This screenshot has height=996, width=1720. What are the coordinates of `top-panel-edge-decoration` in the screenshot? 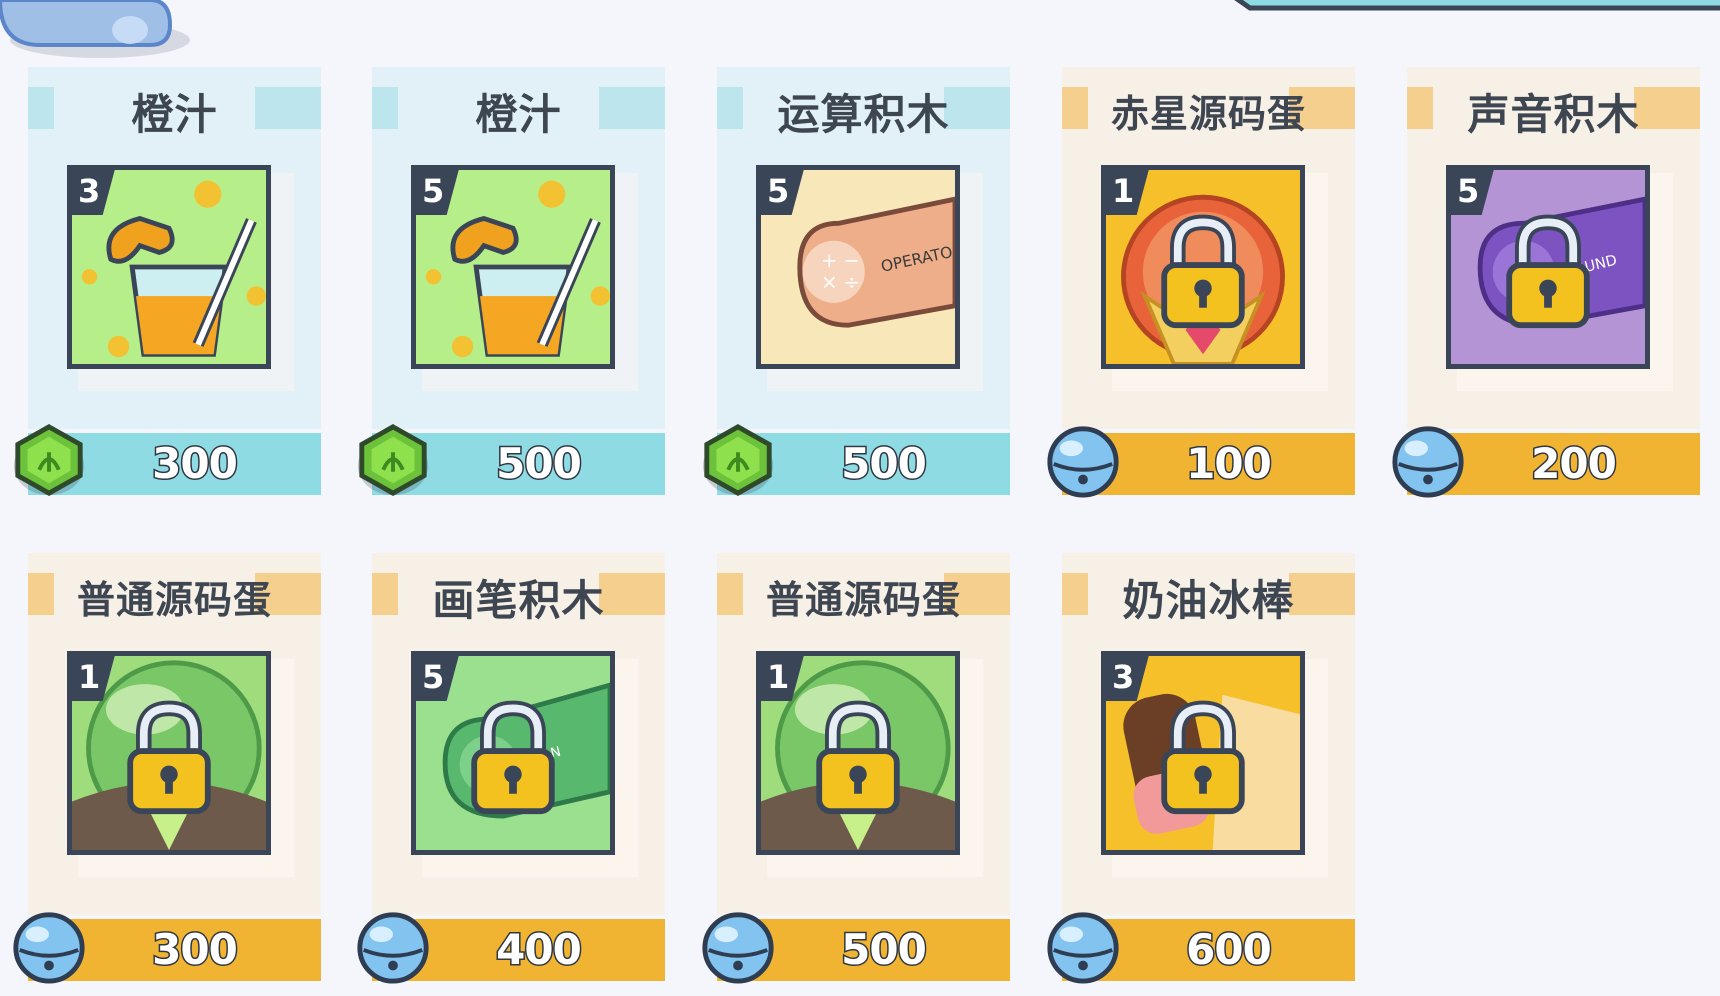 It's located at (1477, 5).